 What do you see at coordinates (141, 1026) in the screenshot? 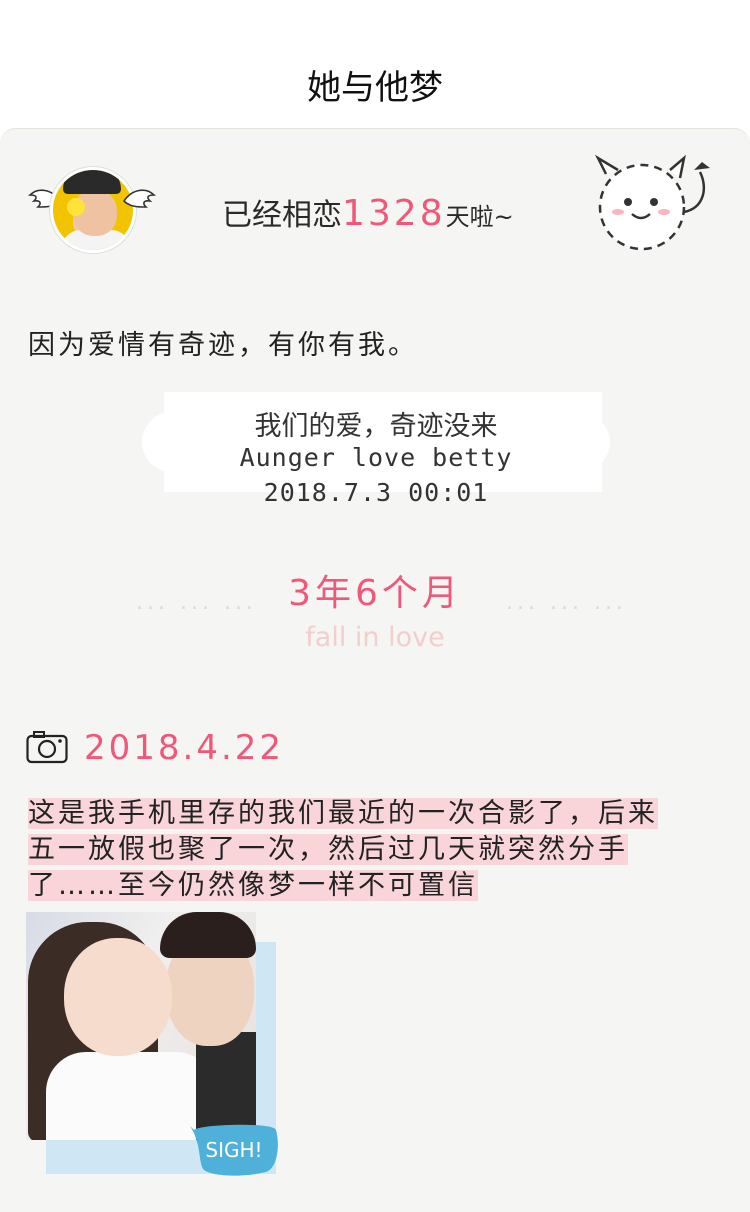
I see `couple-photo` at bounding box center [141, 1026].